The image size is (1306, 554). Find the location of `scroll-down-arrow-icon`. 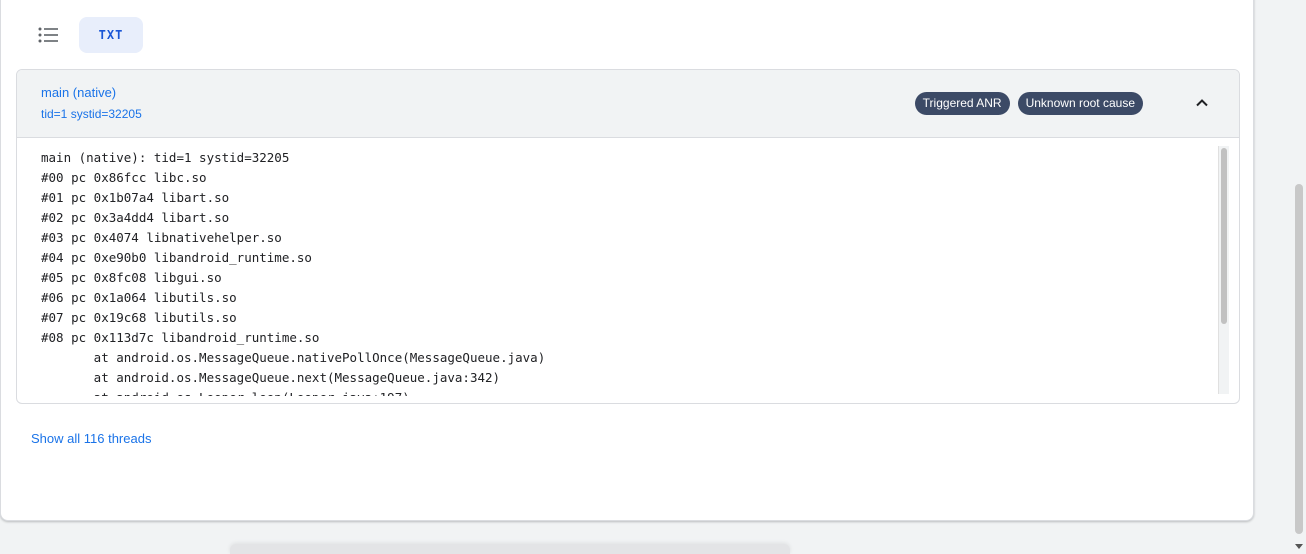

scroll-down-arrow-icon is located at coordinates (1299, 546).